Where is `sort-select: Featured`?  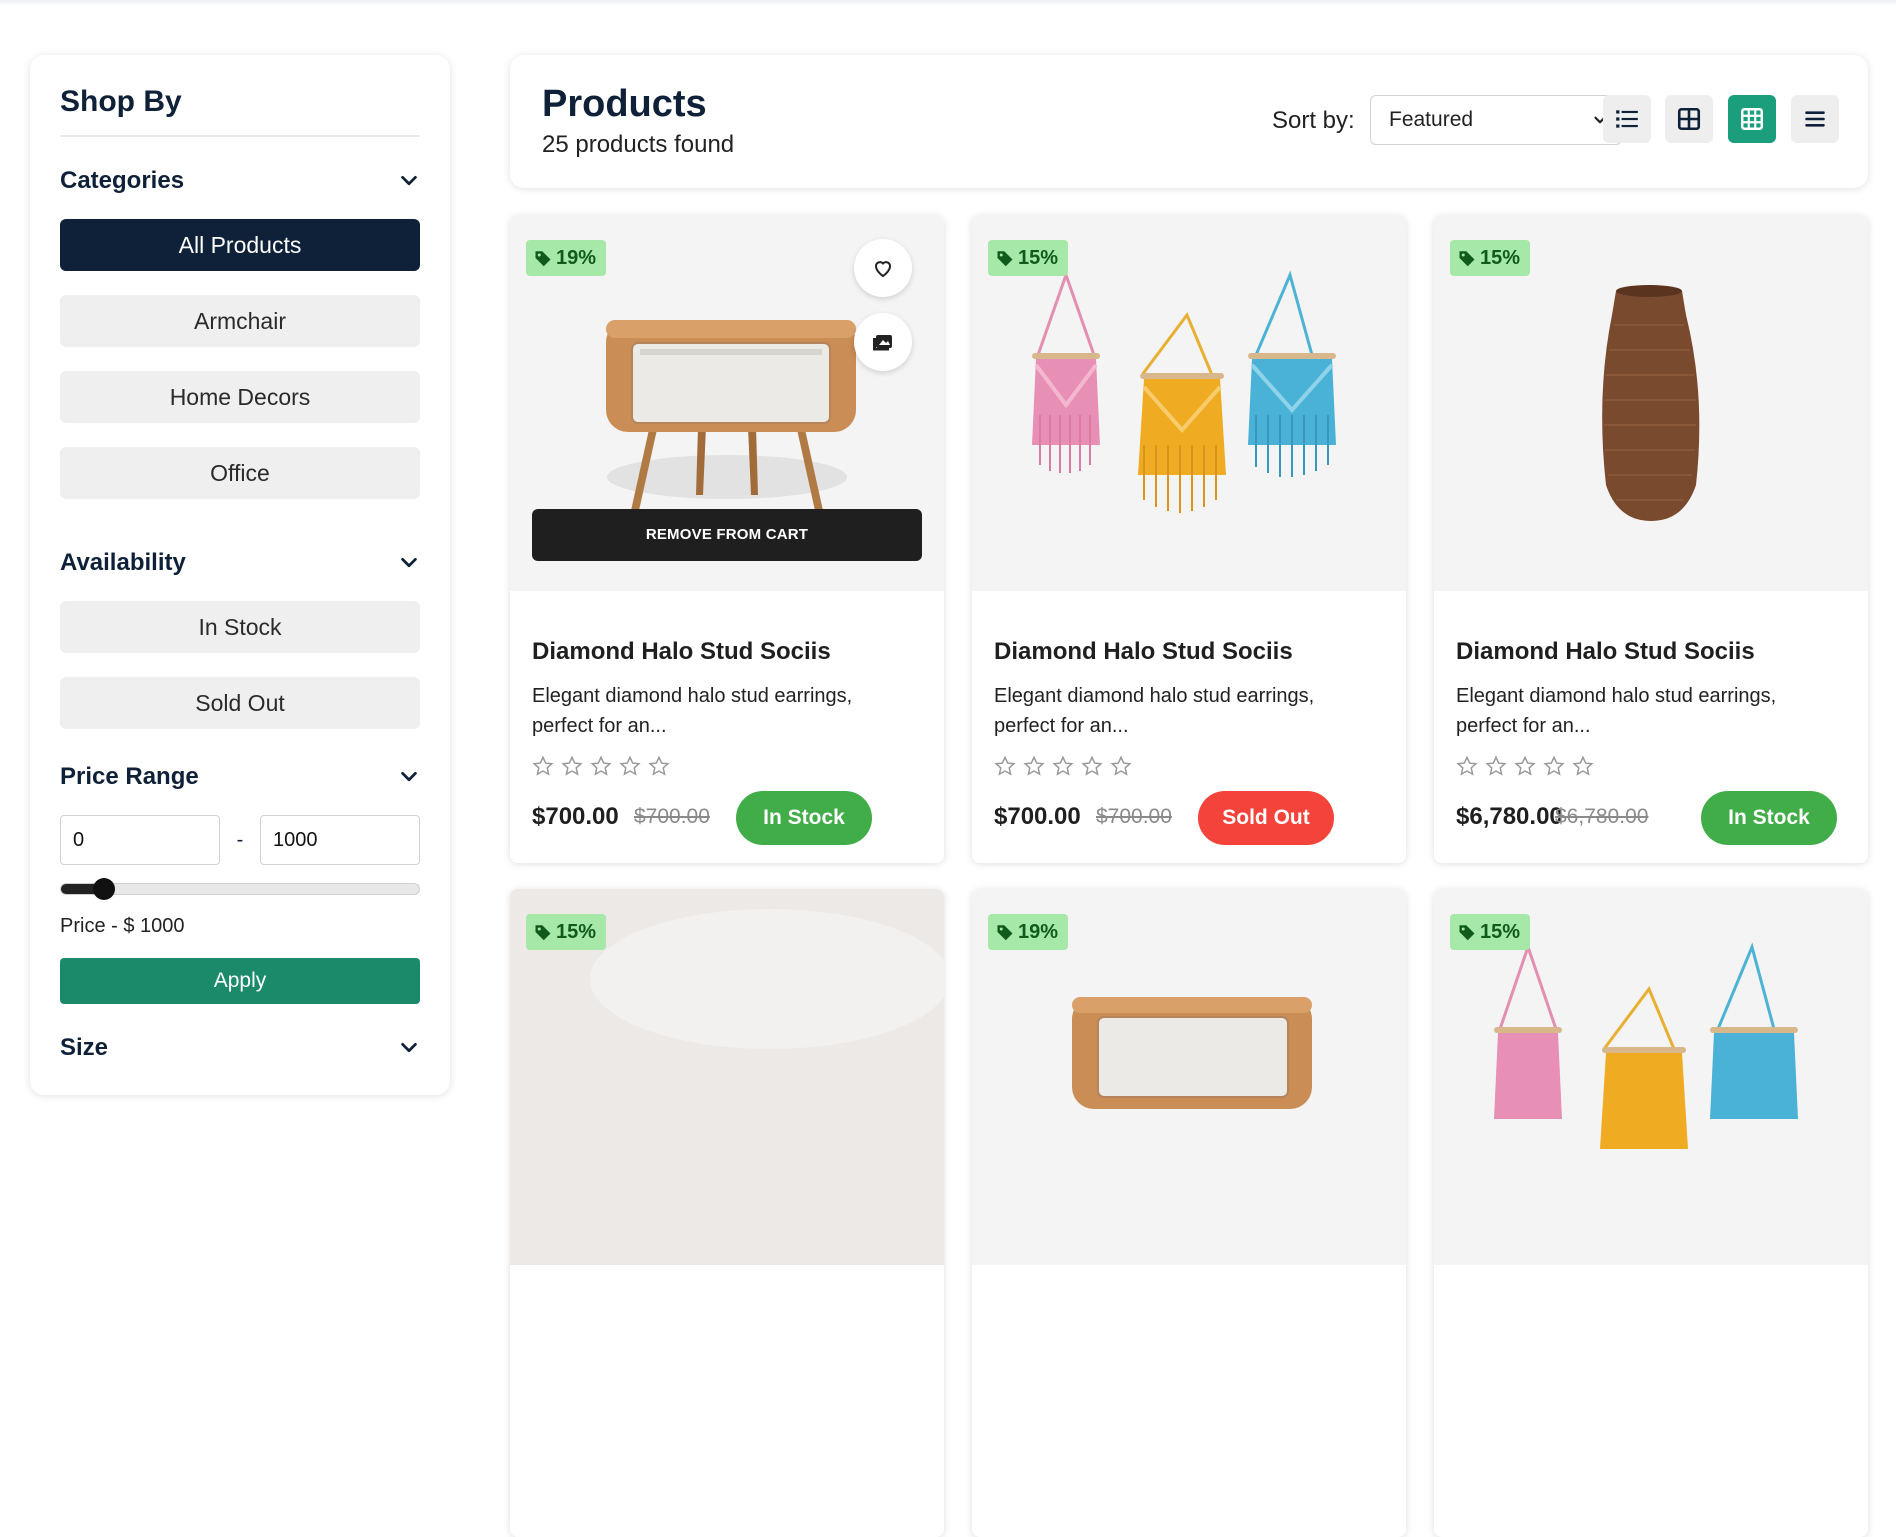 sort-select: Featured is located at coordinates (1496, 120).